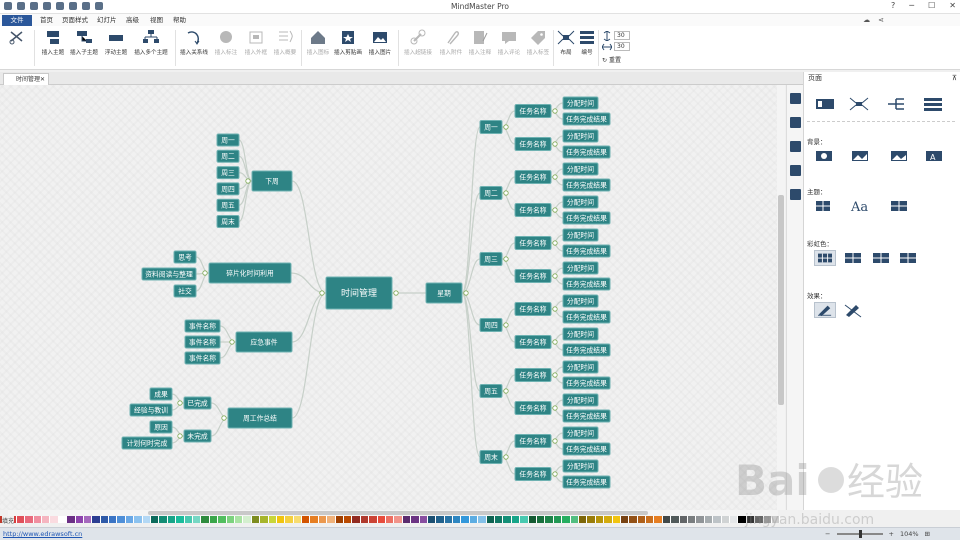 Image resolution: width=960 pixels, height=540 pixels. I want to click on insert-comment-button: 插入评论, so click(509, 42).